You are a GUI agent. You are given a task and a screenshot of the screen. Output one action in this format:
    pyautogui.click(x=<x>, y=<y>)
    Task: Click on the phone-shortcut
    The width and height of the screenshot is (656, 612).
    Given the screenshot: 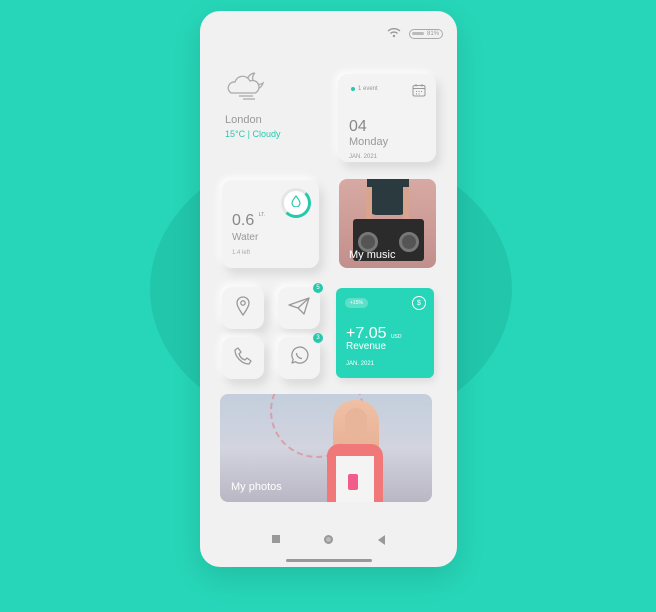 What is the action you would take?
    pyautogui.click(x=243, y=358)
    